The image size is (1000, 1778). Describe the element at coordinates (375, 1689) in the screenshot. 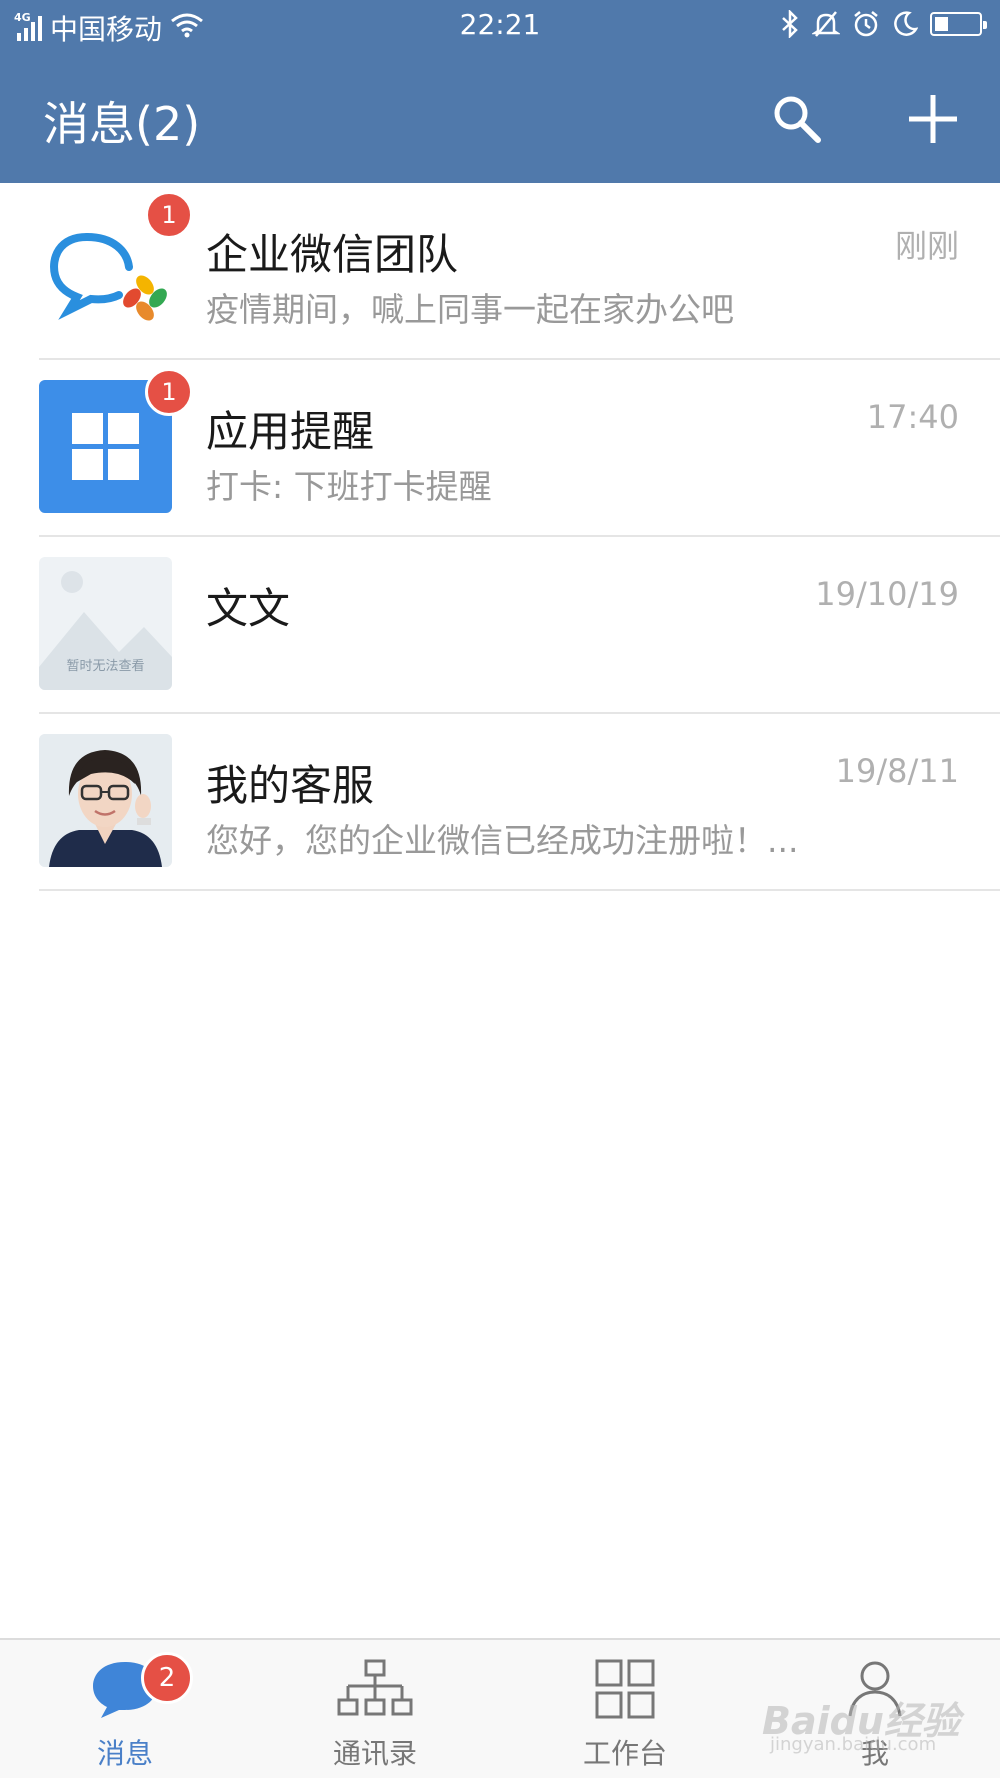

I see `org-chart-icon` at that location.